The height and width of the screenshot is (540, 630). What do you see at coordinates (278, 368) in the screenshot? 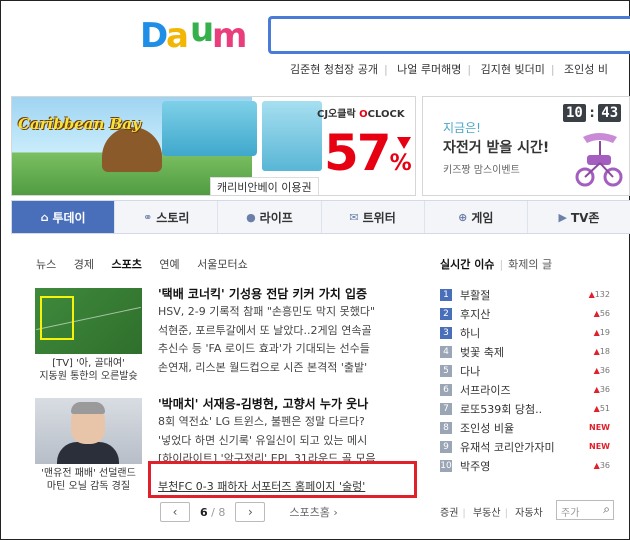
I see `news-link: 손연재, 리스본 월드컵으로 시즌 본격적 '출발'` at bounding box center [278, 368].